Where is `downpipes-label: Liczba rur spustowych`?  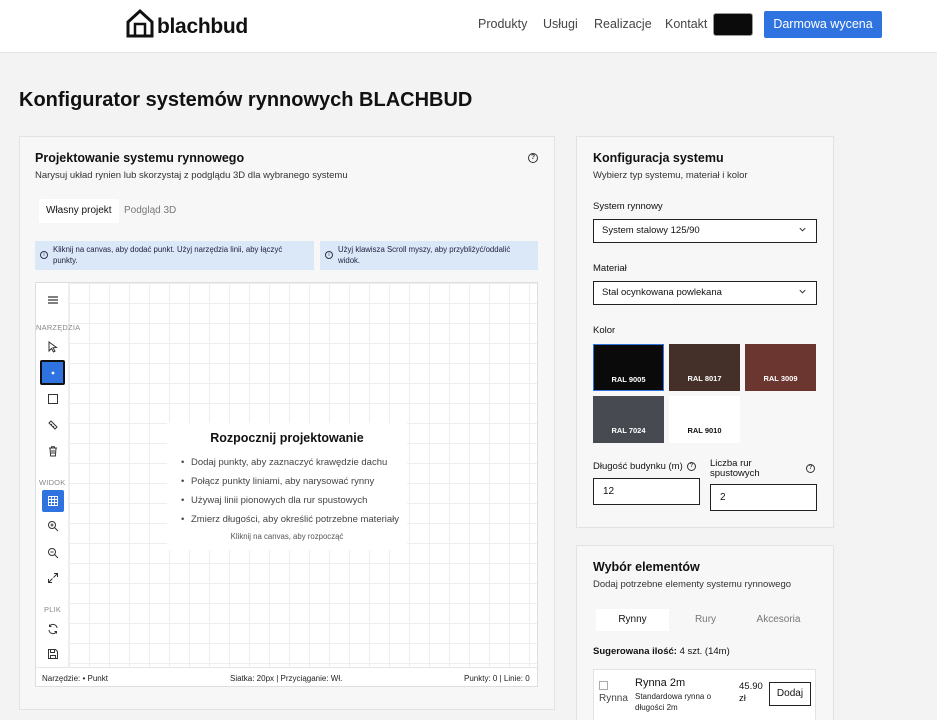
downpipes-label: Liczba rur spustowych is located at coordinates (735, 468).